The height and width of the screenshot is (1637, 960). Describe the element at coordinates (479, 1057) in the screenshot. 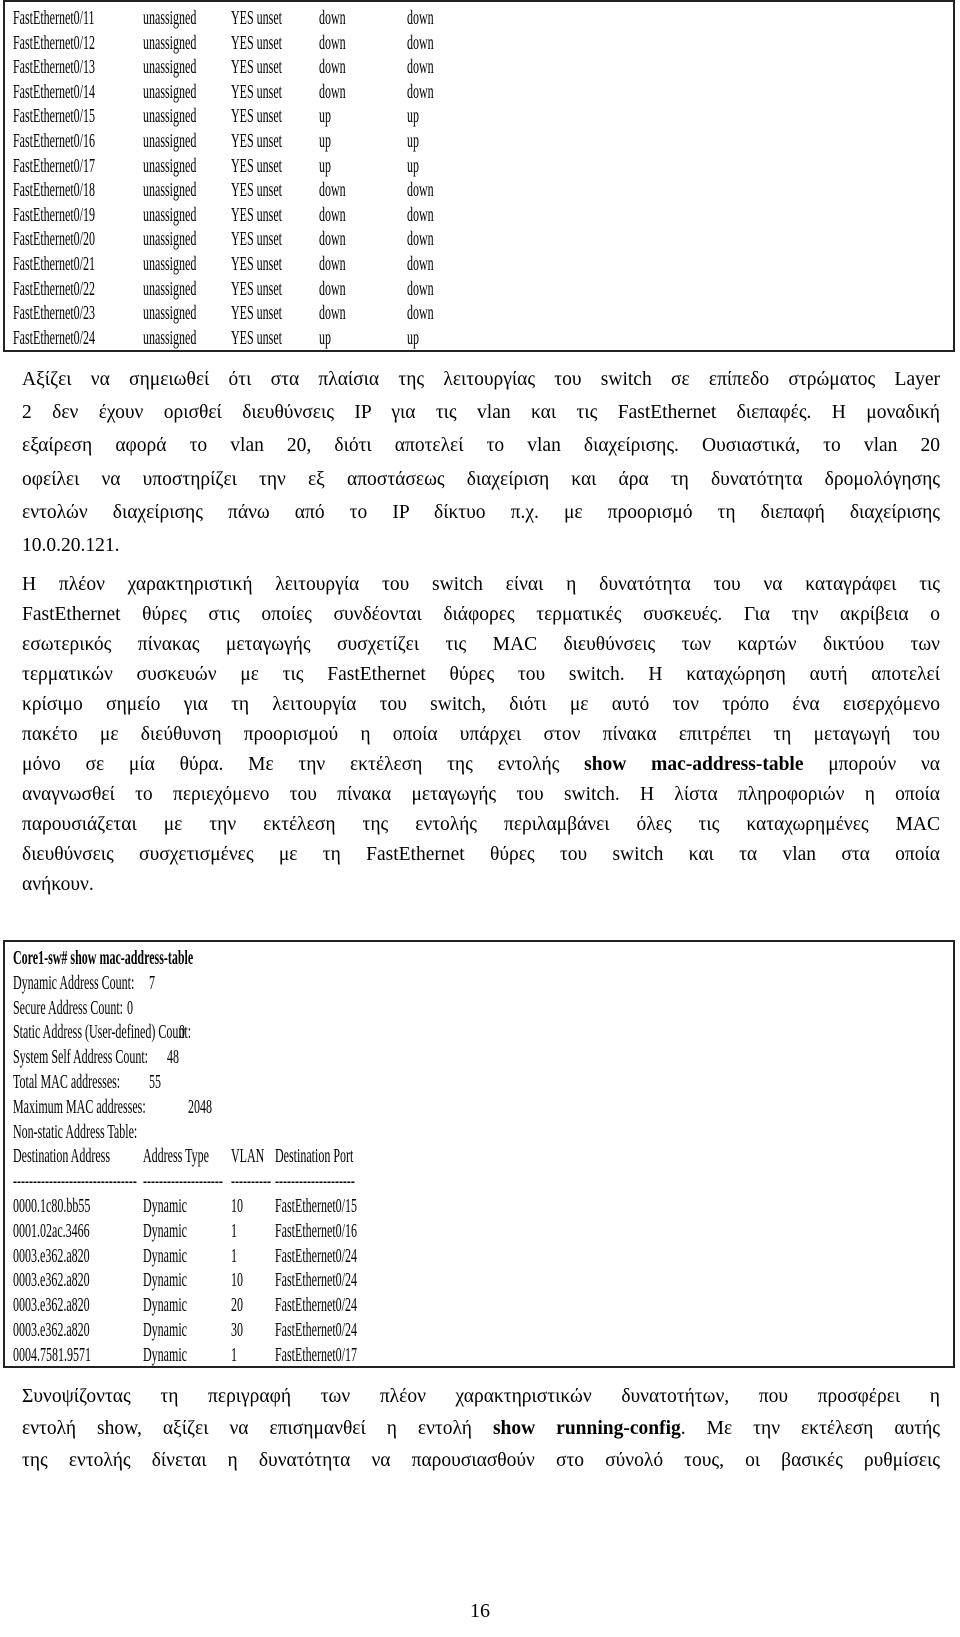

I see `count-line: System Self Address Count: 48` at that location.